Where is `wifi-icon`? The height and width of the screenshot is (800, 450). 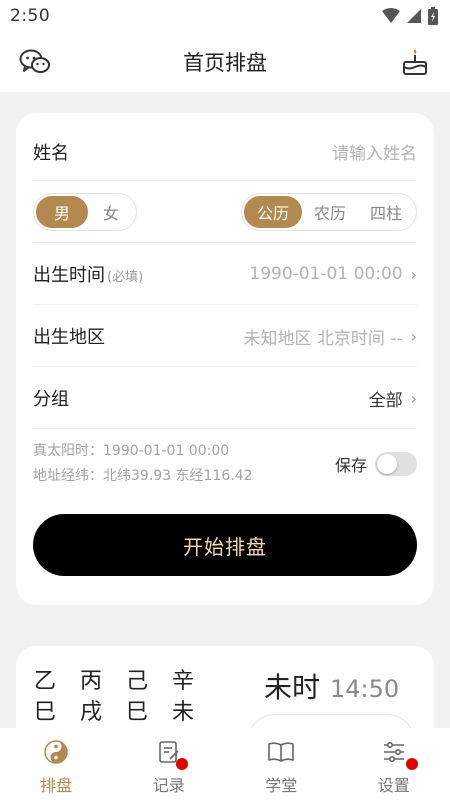 wifi-icon is located at coordinates (391, 15).